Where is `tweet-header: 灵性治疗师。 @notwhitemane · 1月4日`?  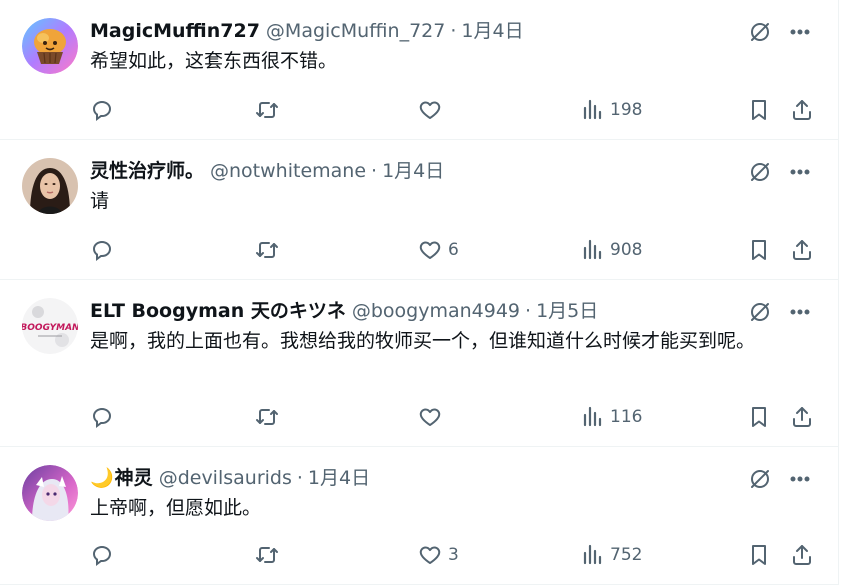
tweet-header: 灵性治疗师。 @notwhitemane · 1月4日 is located at coordinates (455, 171).